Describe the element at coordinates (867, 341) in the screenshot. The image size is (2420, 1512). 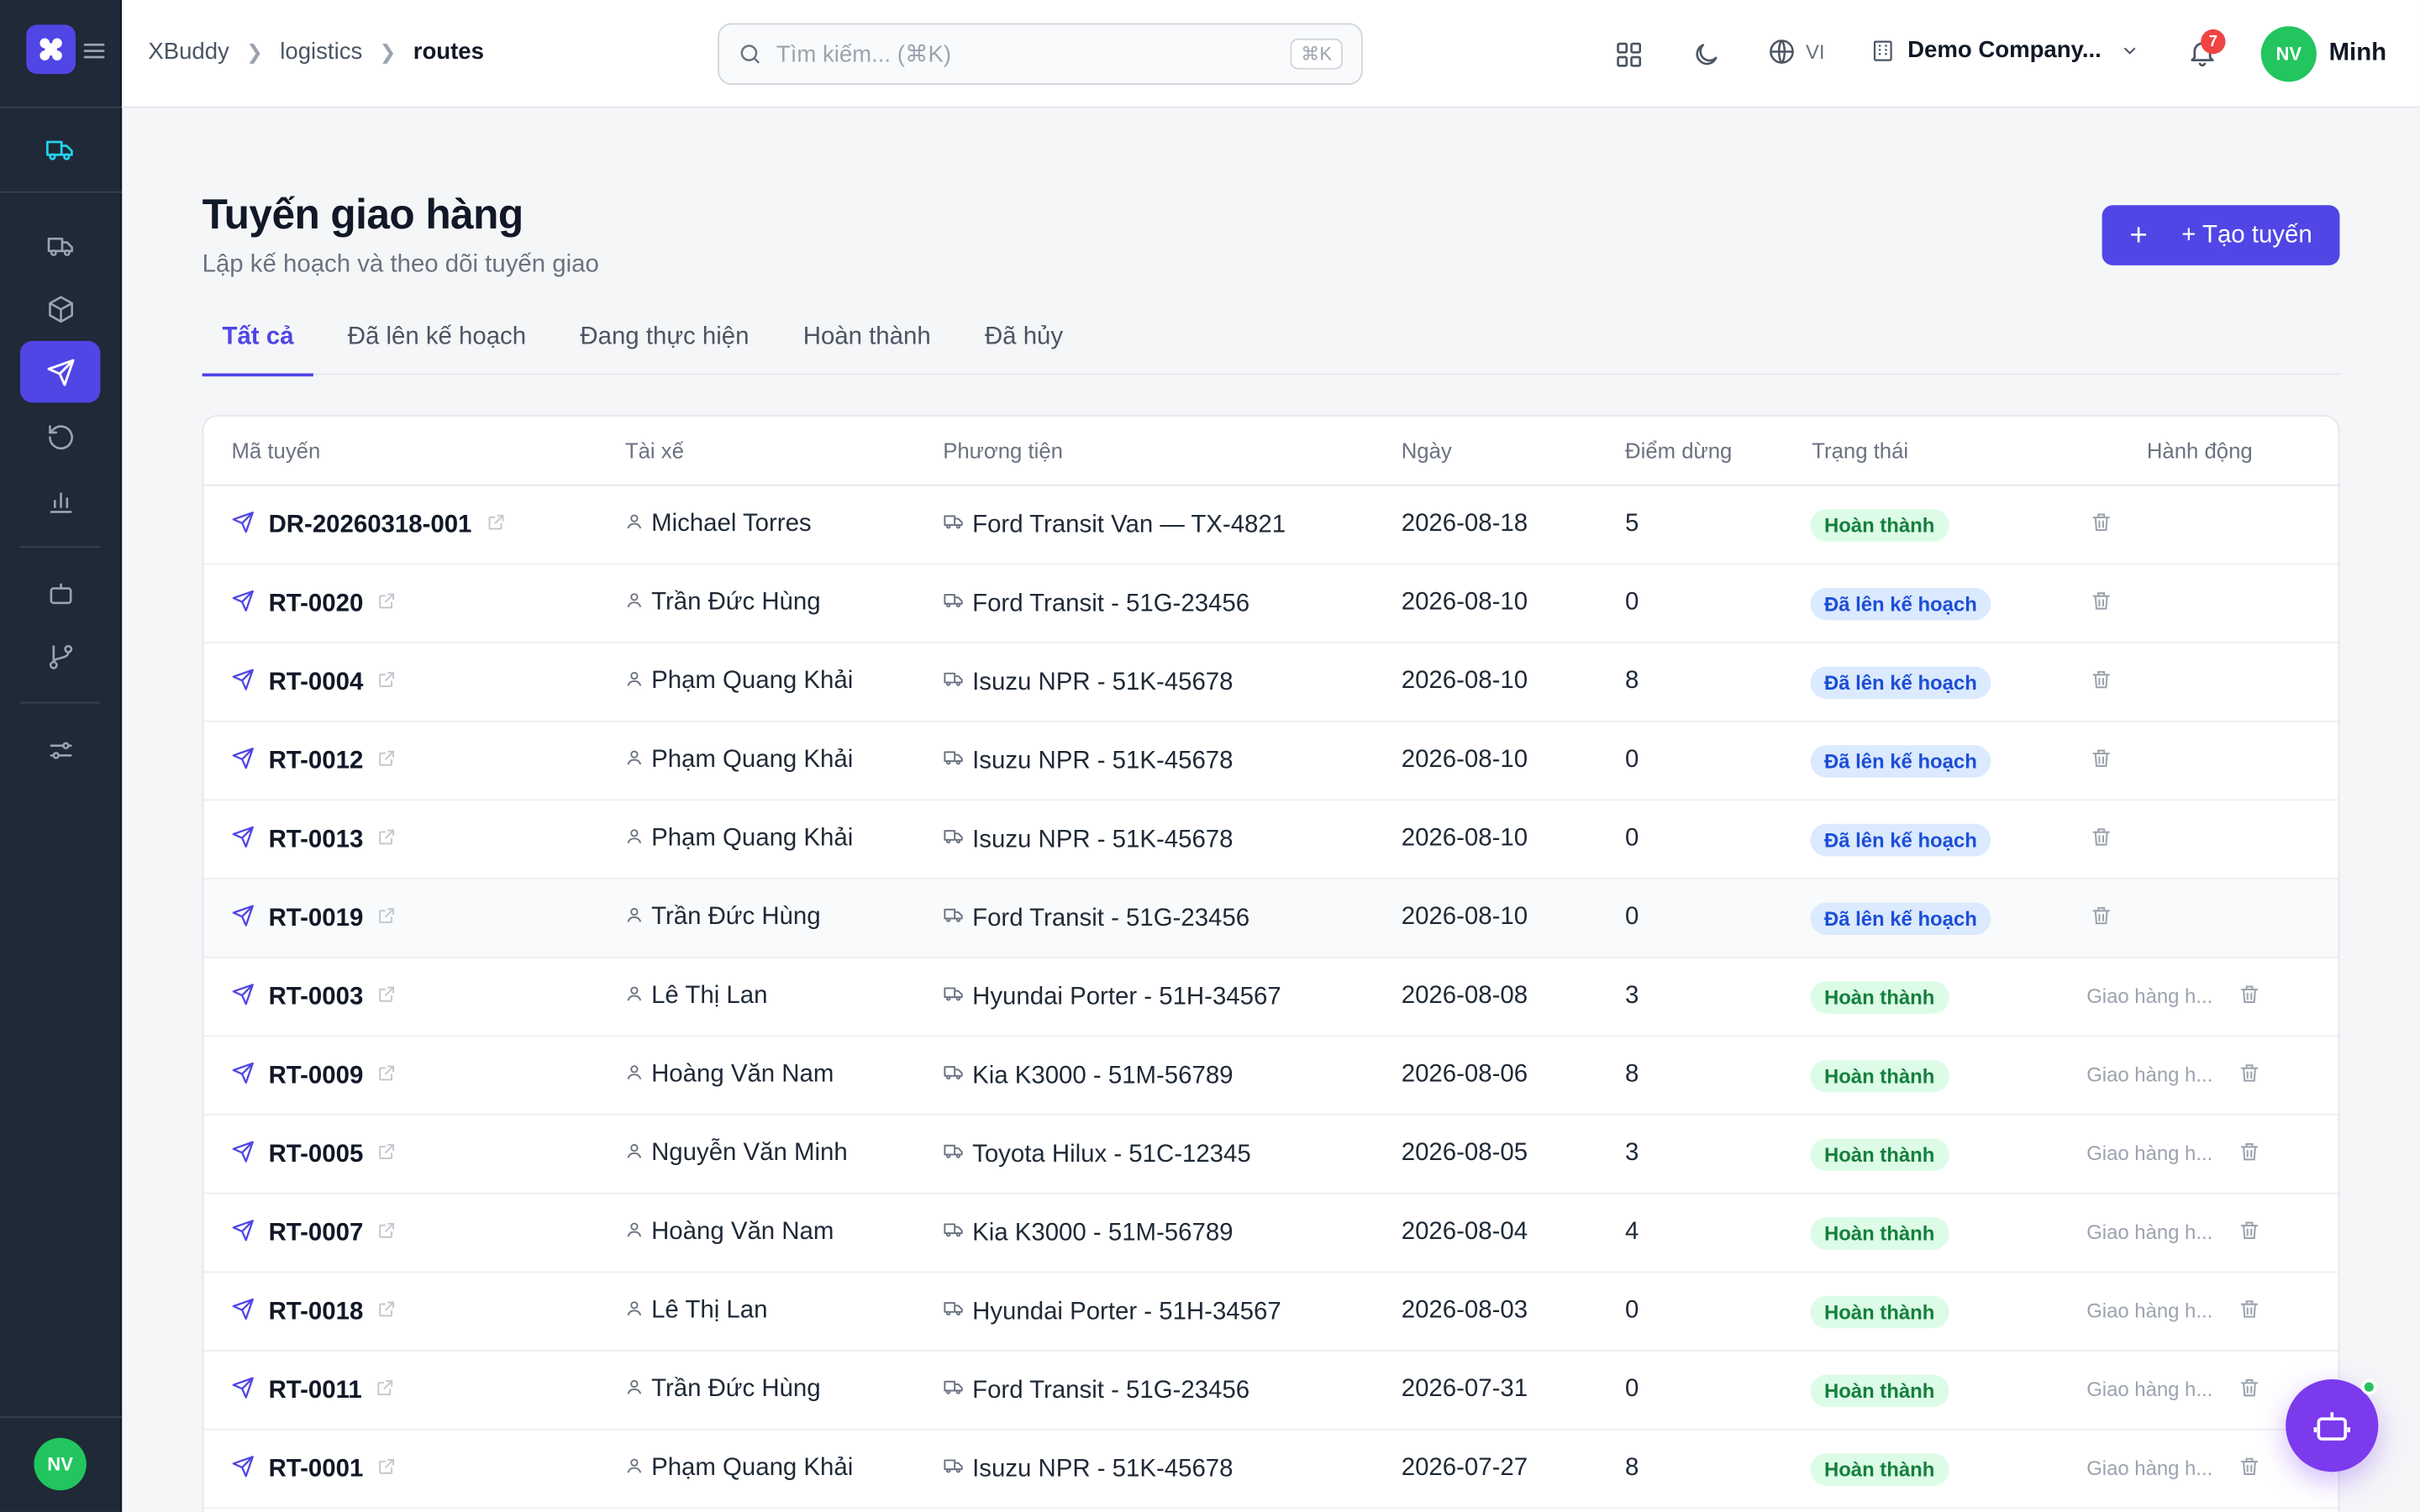
I see `tab-completed: Hoàn thành` at that location.